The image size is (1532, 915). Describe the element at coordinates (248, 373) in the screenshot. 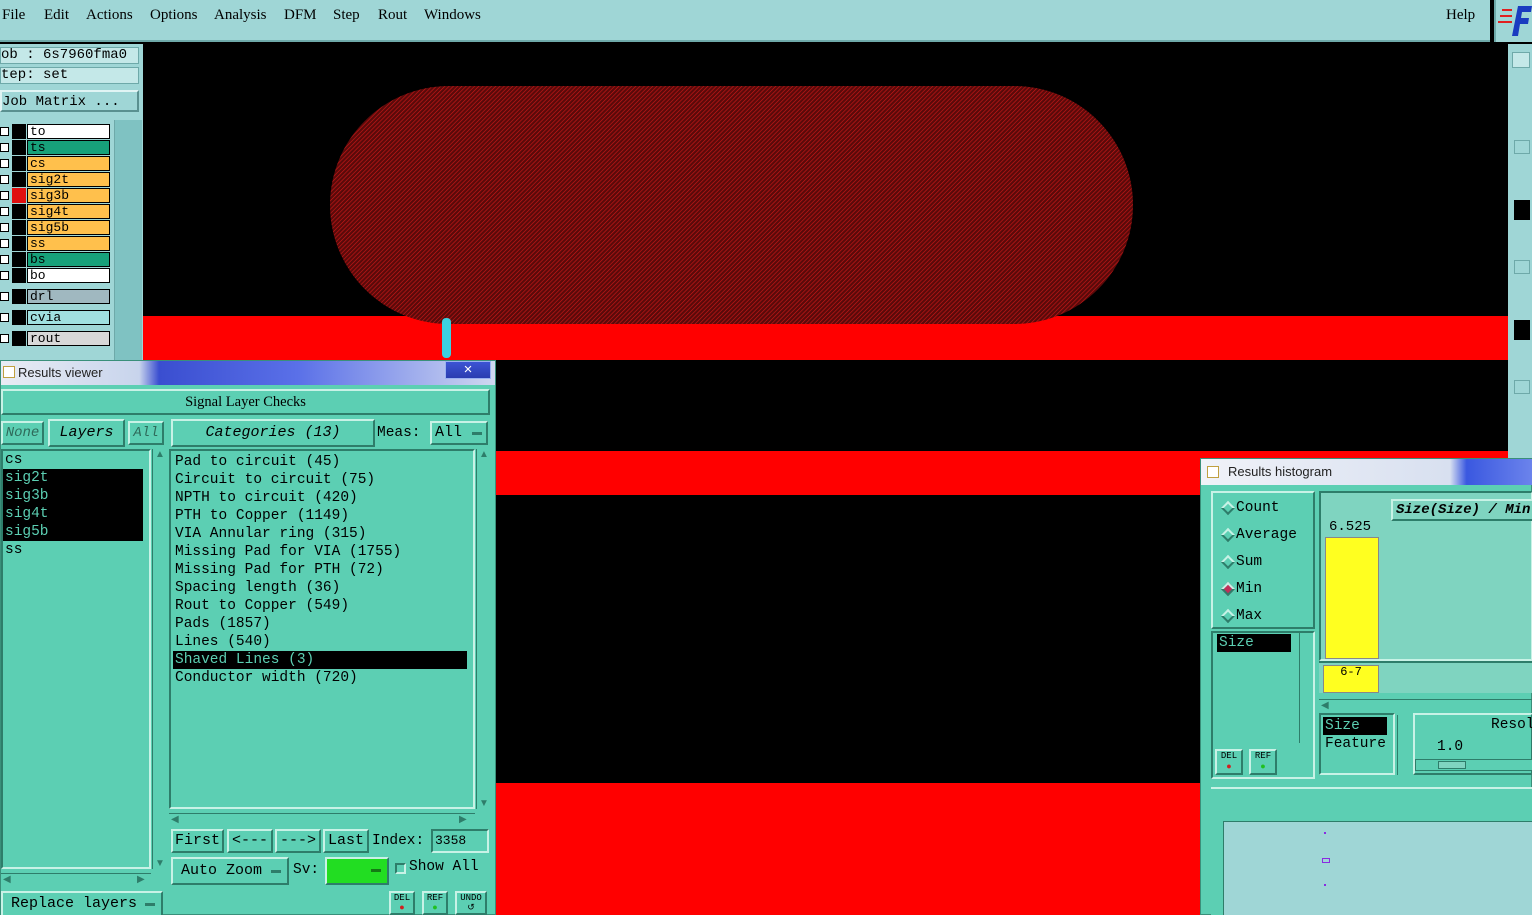

I see `results-viewer-titlebar: Results viewer ×` at that location.